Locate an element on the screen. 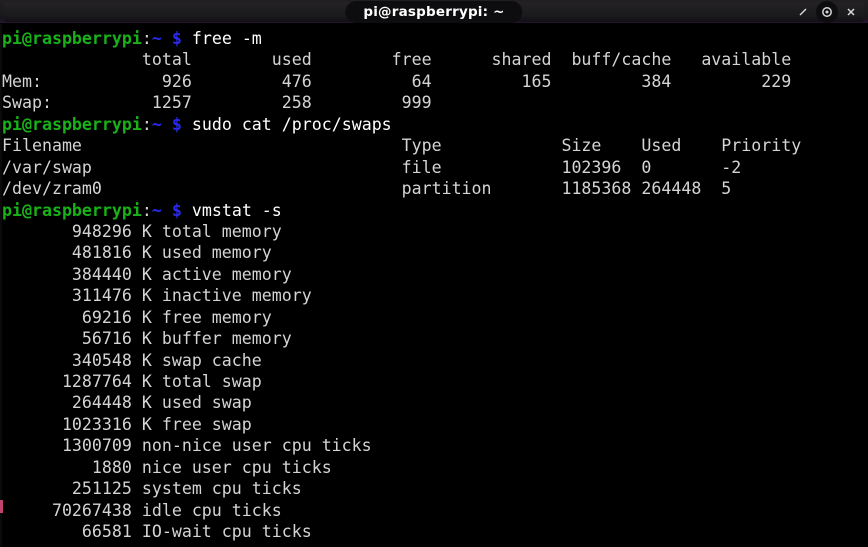 The image size is (868, 547). output-line-2-10: 1300709 non-nice user cpu ticks is located at coordinates (187, 446).